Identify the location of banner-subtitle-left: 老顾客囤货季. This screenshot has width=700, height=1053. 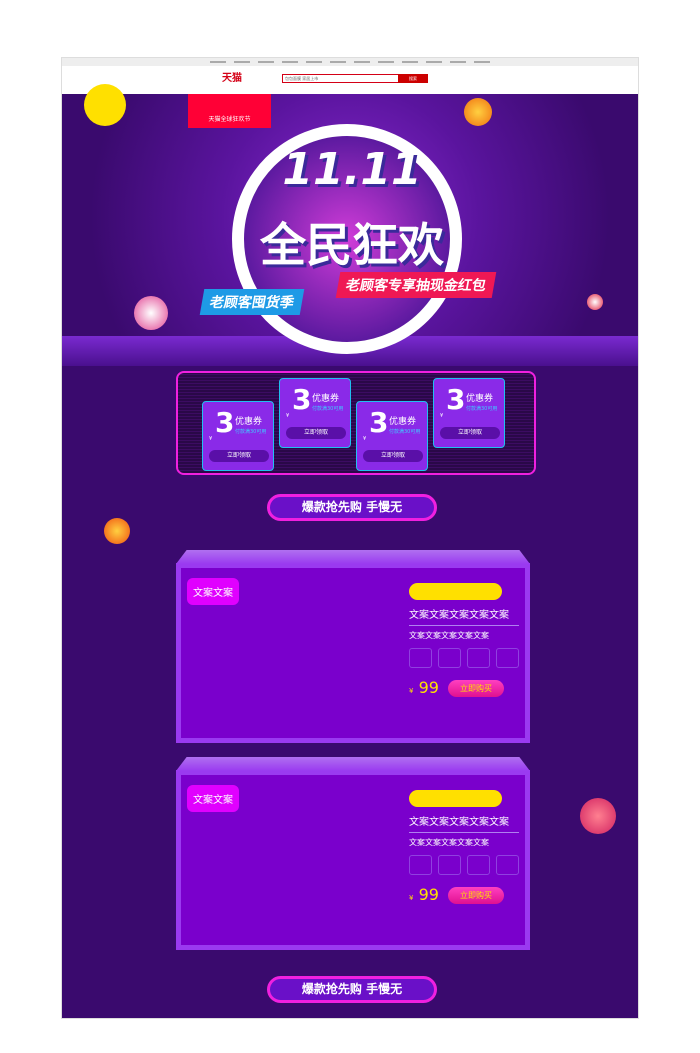
(252, 302).